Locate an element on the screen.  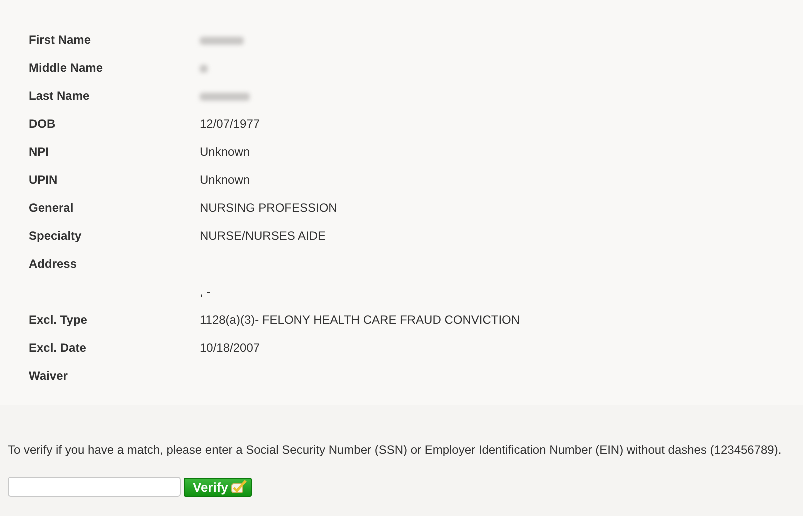
field-value: 12/07/1977 is located at coordinates (230, 124).